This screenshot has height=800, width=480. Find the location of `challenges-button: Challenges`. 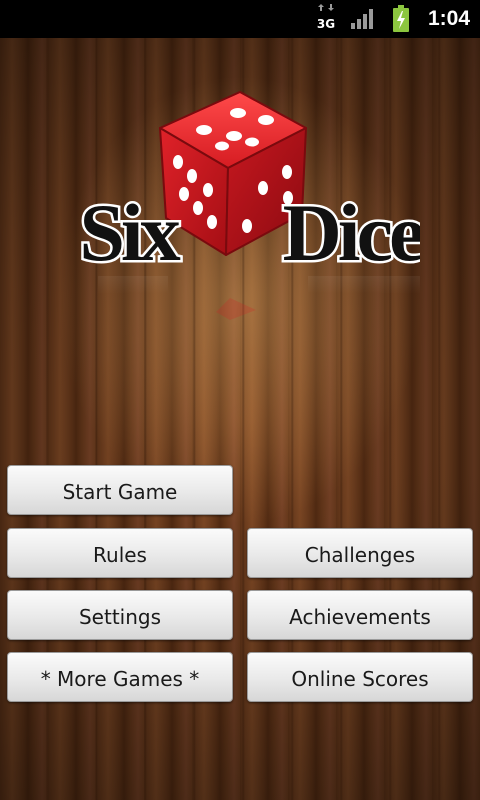

challenges-button: Challenges is located at coordinates (360, 553).